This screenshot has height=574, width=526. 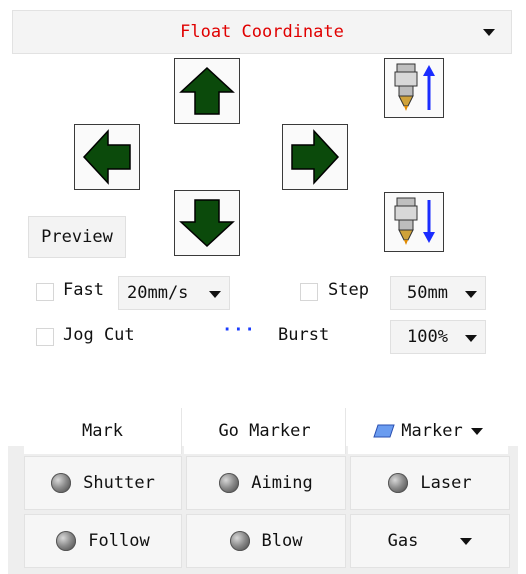 I want to click on step-checkbox, so click(x=309, y=292).